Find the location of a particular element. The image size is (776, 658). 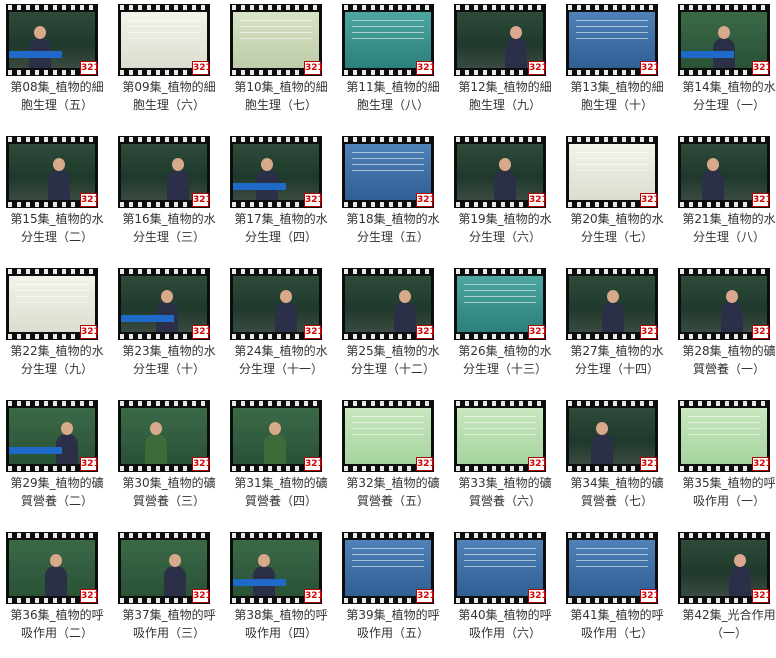

video-item: 321 第32集_植物的礦 質營養（五） is located at coordinates (395, 461).